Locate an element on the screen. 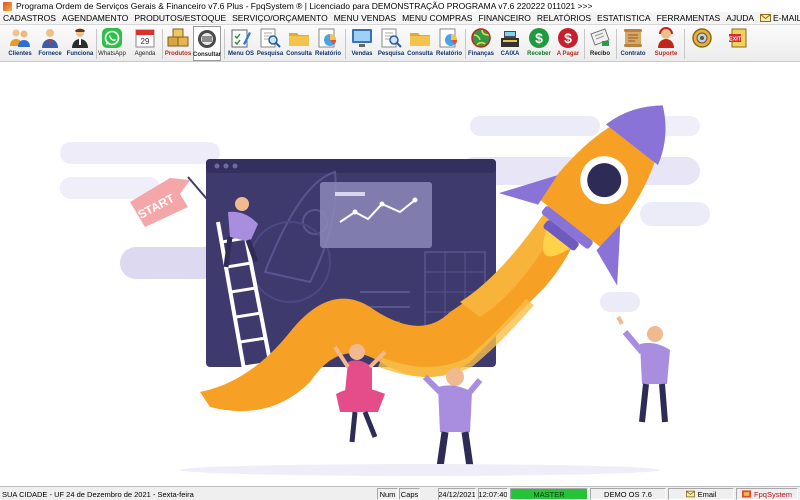 The image size is (800, 500). recibo-button: Recibo is located at coordinates (600, 43).